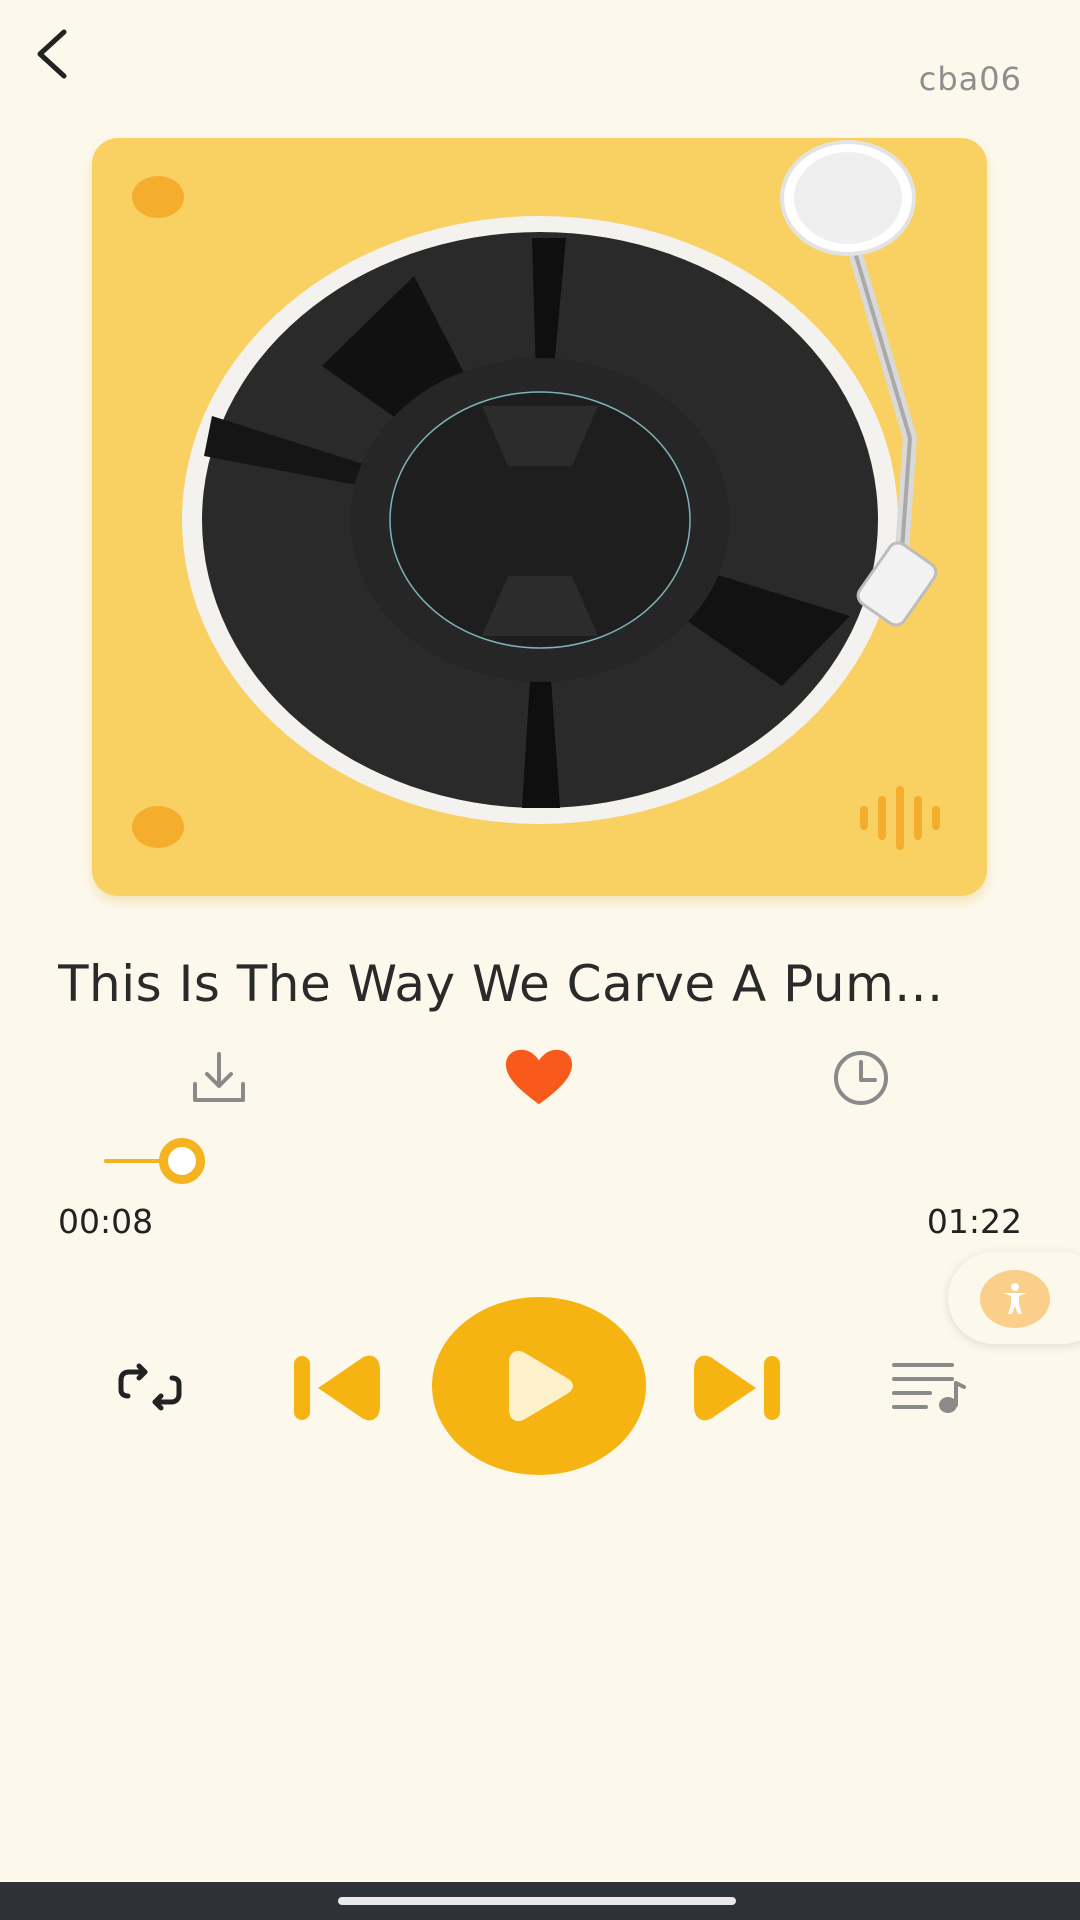  What do you see at coordinates (900, 818) in the screenshot?
I see `sound-wave-icon` at bounding box center [900, 818].